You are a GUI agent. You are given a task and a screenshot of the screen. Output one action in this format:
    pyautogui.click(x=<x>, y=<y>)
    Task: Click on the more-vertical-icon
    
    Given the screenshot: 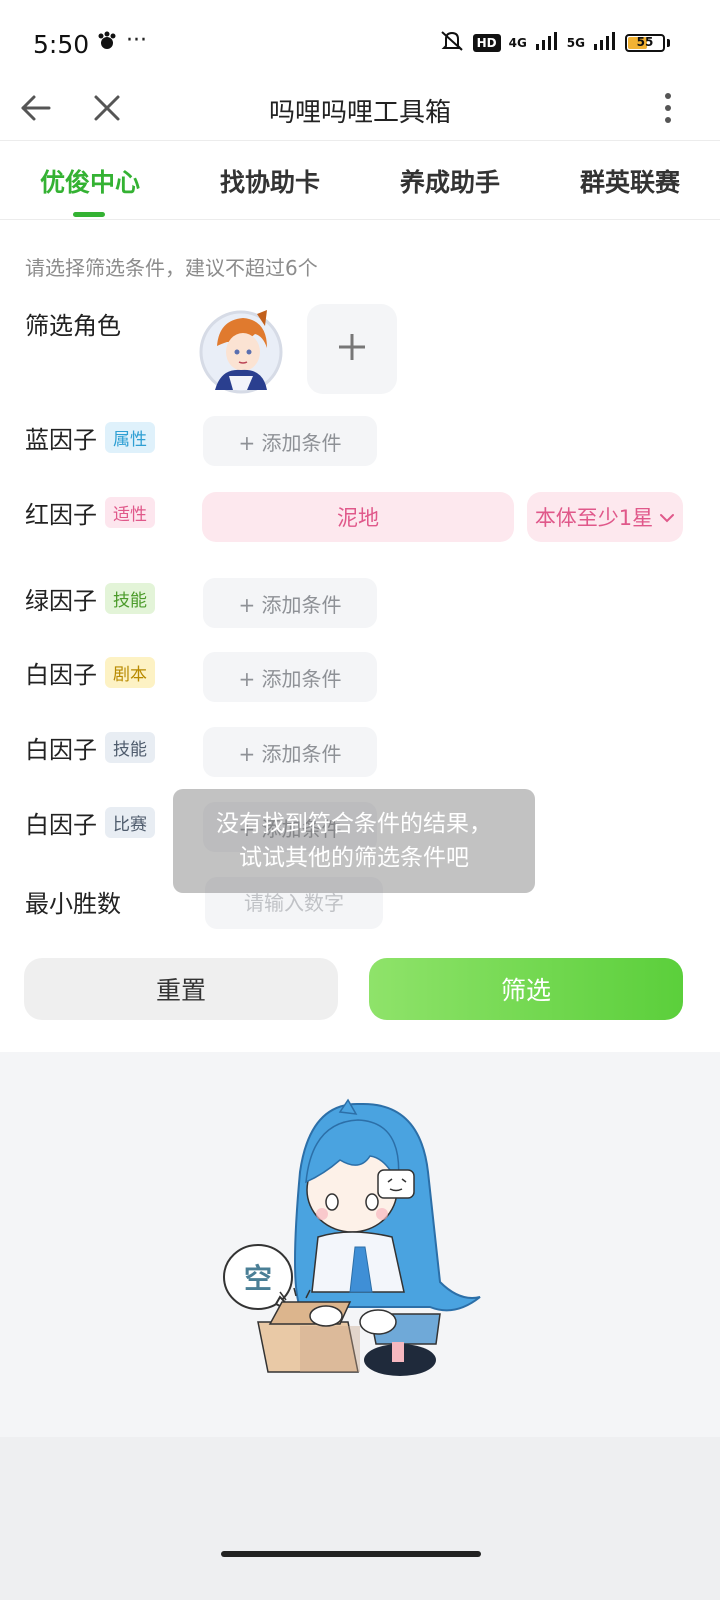 What is the action you would take?
    pyautogui.click(x=668, y=110)
    